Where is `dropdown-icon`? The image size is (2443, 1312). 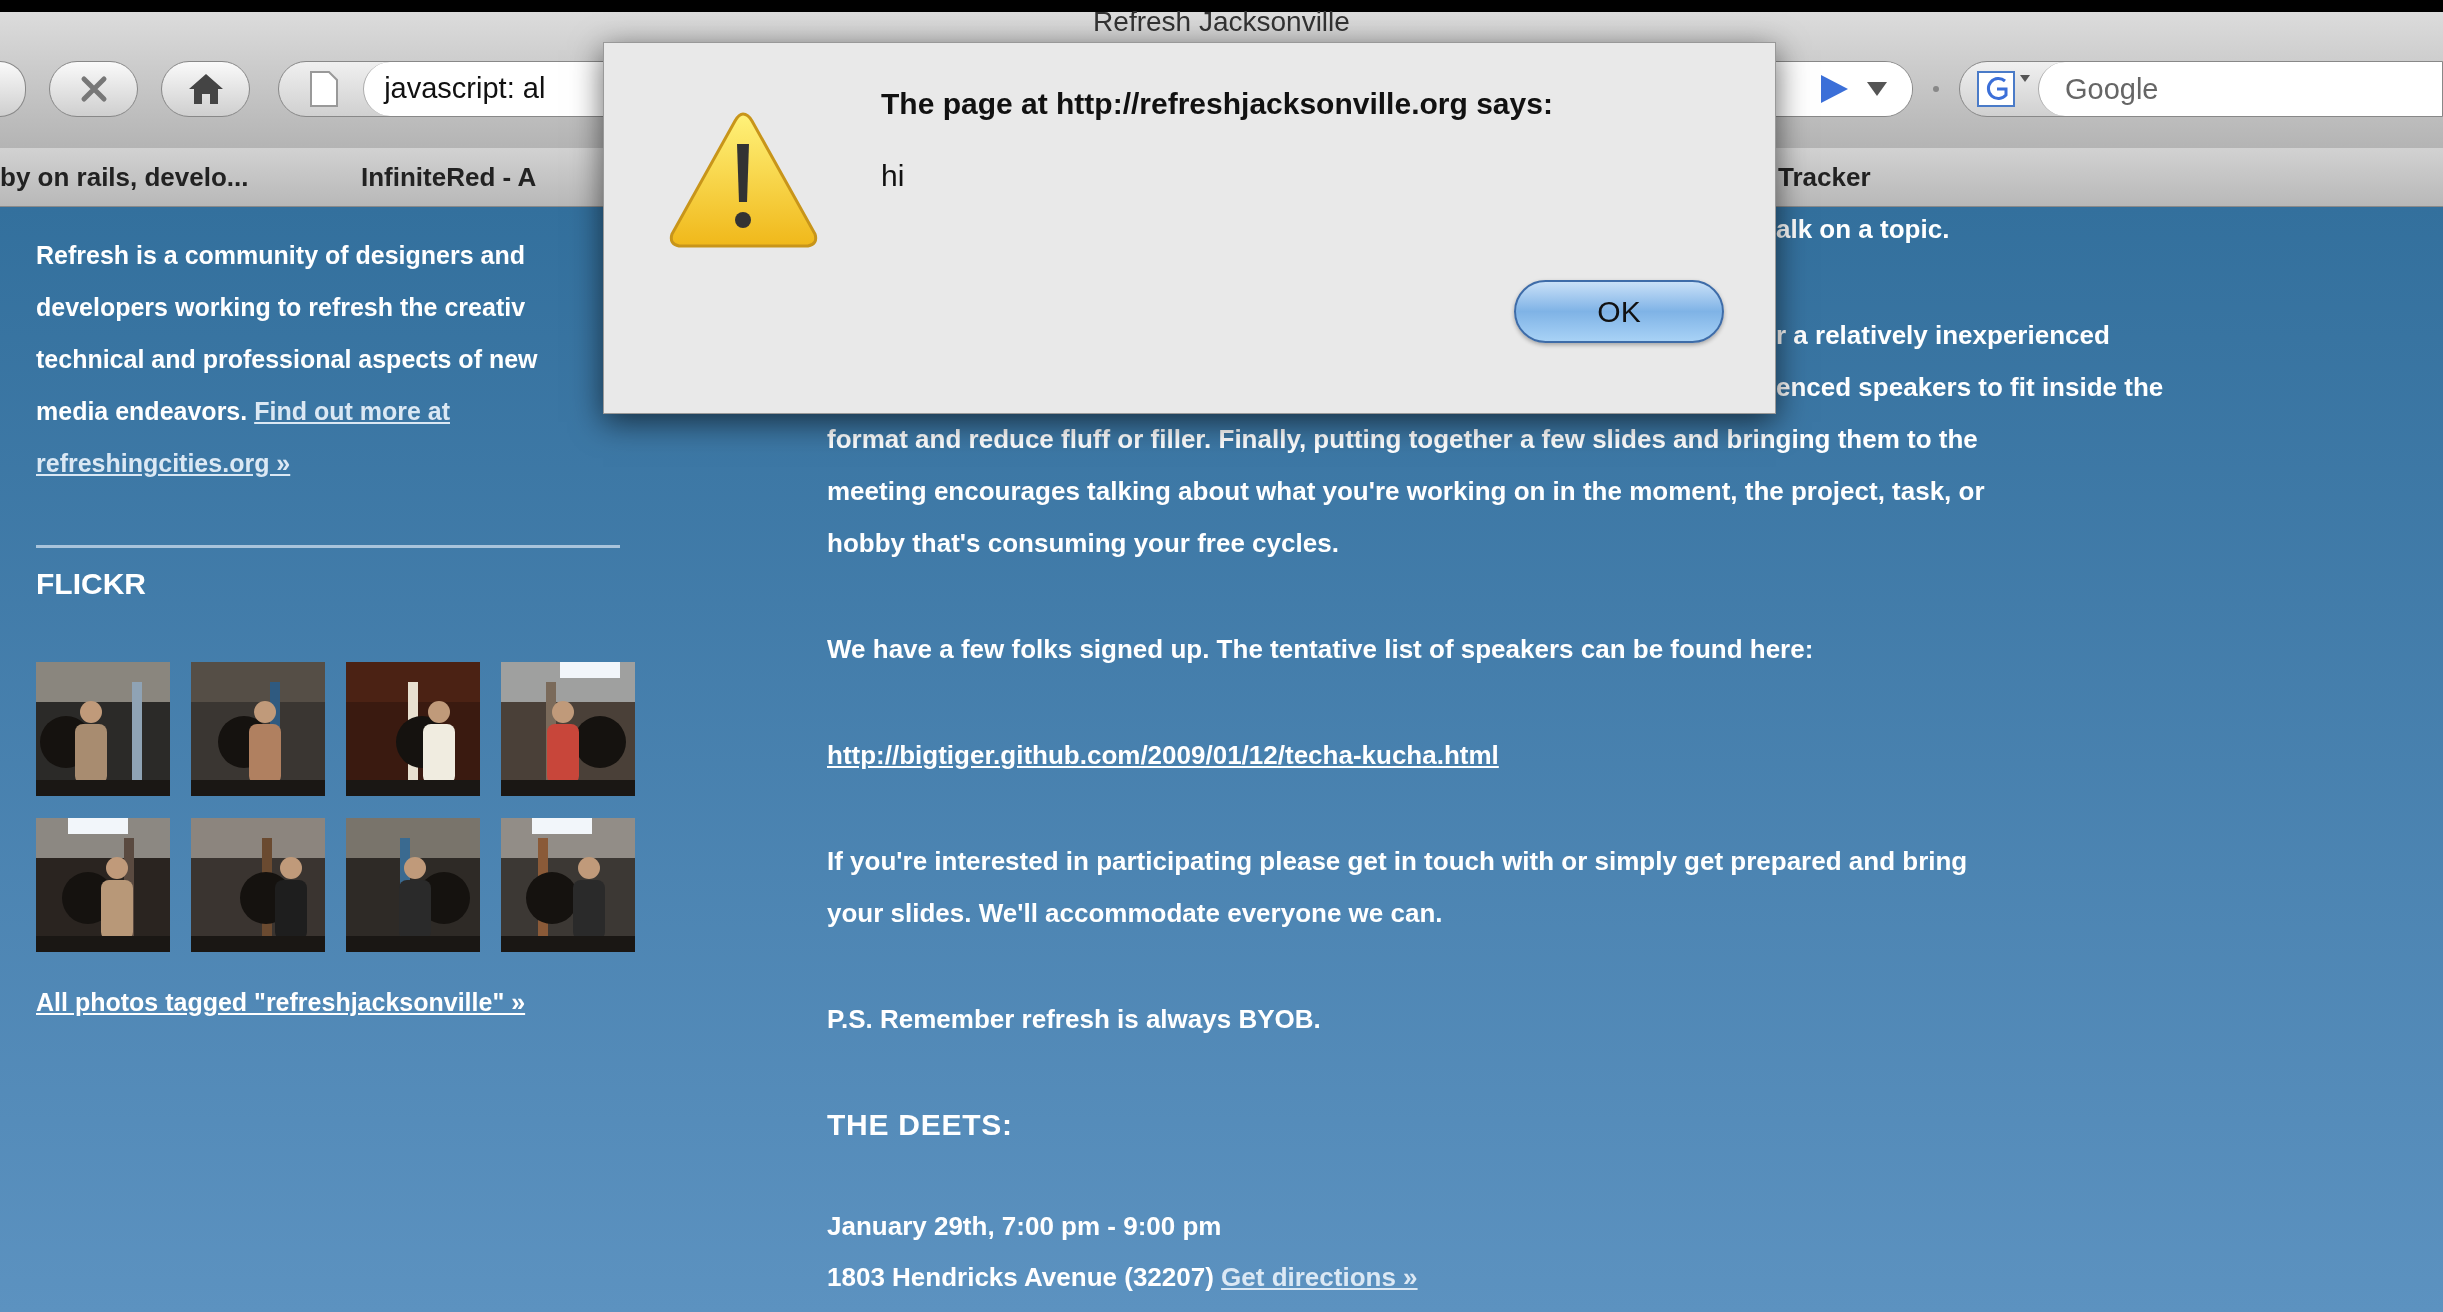
dropdown-icon is located at coordinates (1877, 89).